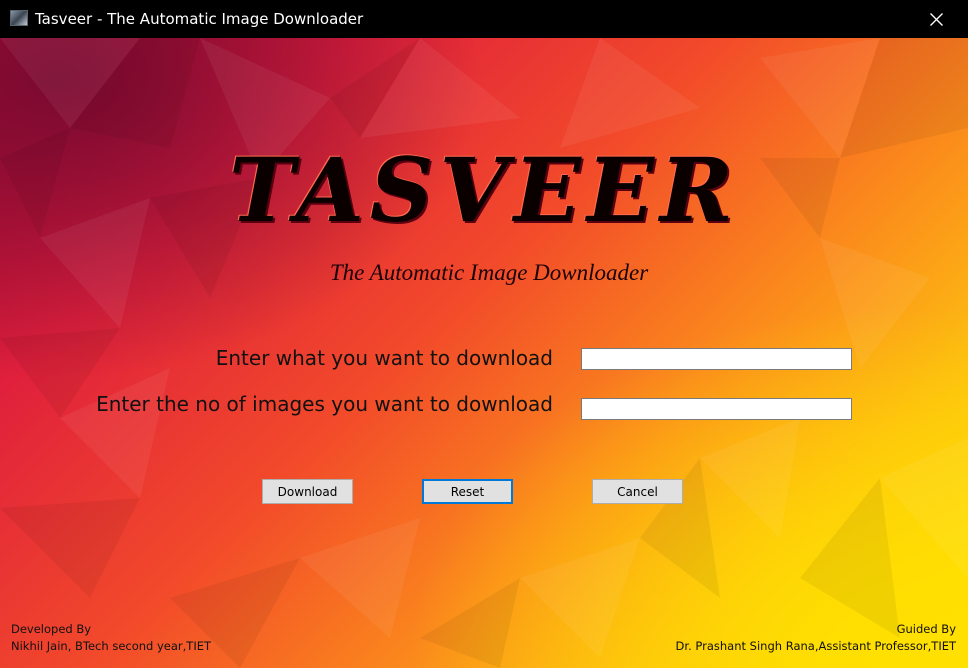  I want to click on guided-by-heading: Guided By, so click(926, 629).